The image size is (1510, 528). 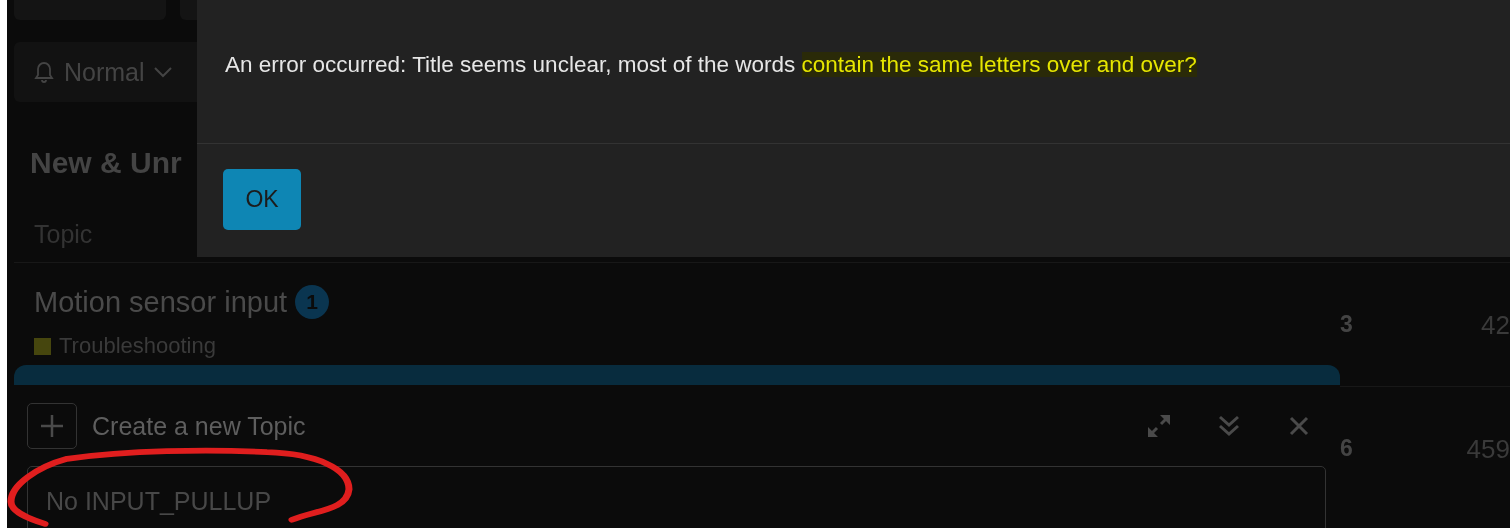 I want to click on table-cell: 6, so click(x=1346, y=448).